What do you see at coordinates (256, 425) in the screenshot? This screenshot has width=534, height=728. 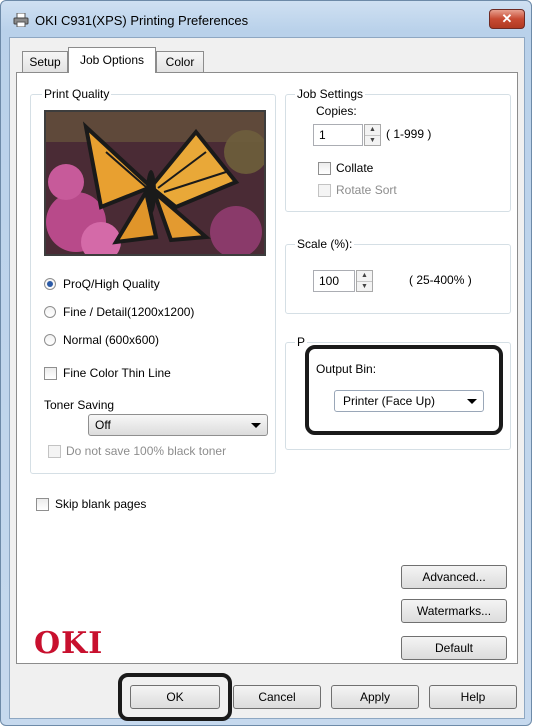 I see `dropdown-arrow-icon` at bounding box center [256, 425].